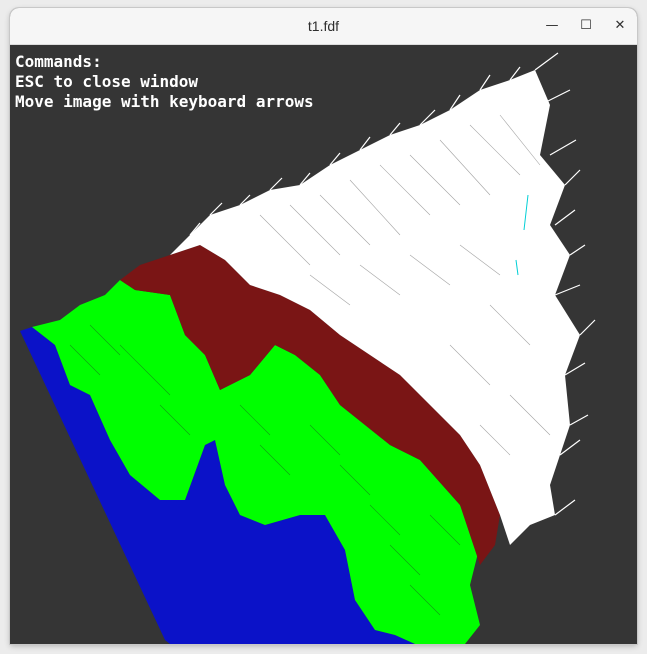  I want to click on title-bar: t1.fdf — ☐ ✕, so click(323, 26).